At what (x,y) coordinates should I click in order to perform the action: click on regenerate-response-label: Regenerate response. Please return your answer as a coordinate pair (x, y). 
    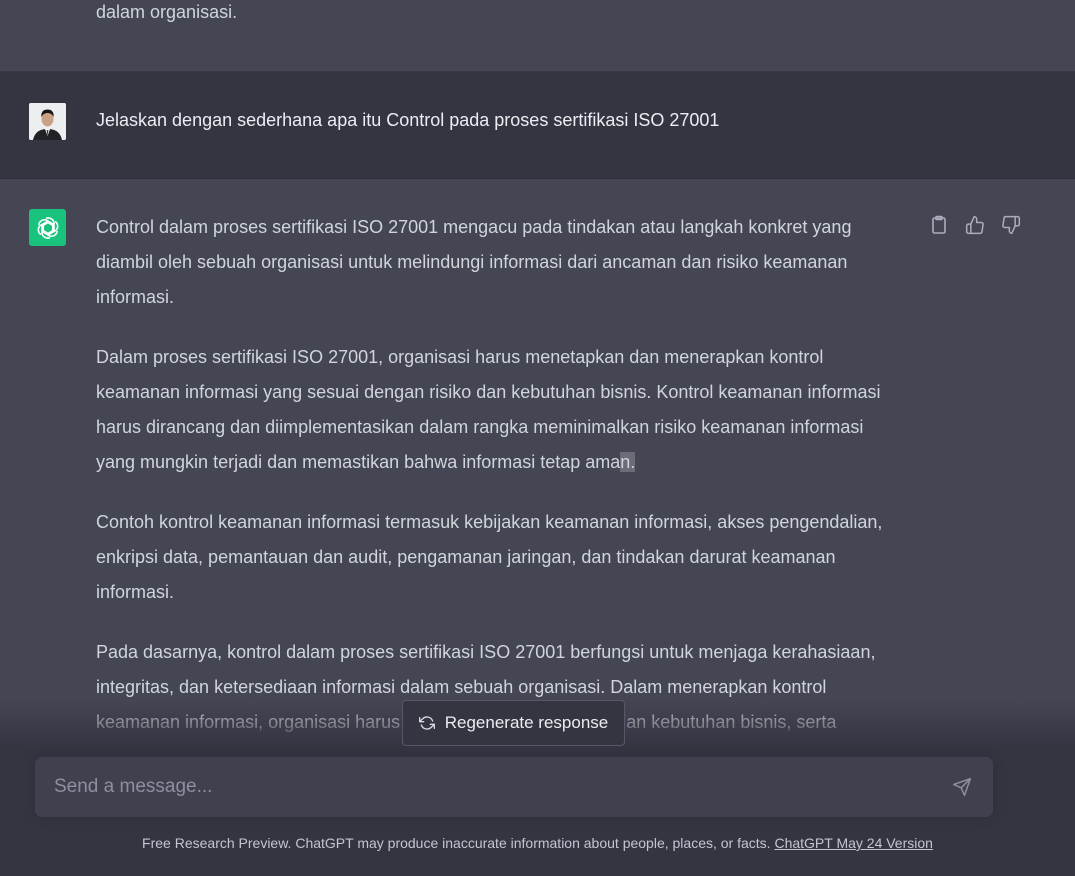
    Looking at the image, I should click on (526, 722).